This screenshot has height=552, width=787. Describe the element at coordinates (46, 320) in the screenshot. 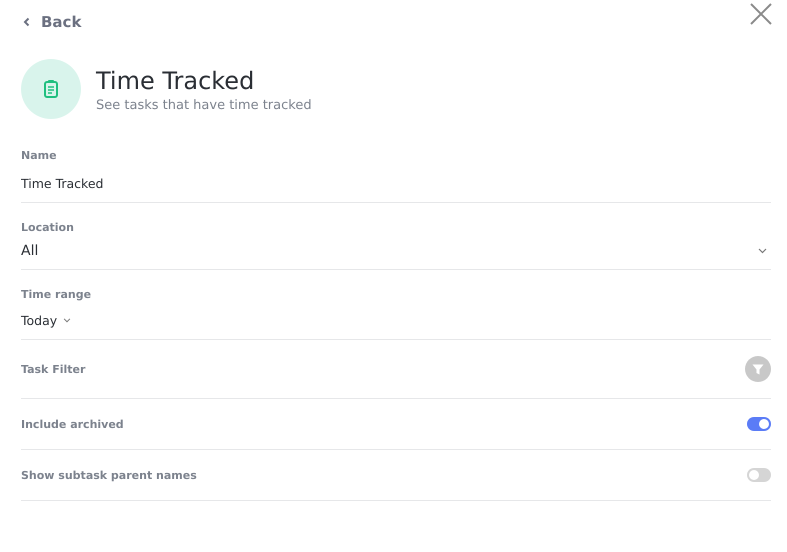

I see `time-range-dropdown: Today` at that location.